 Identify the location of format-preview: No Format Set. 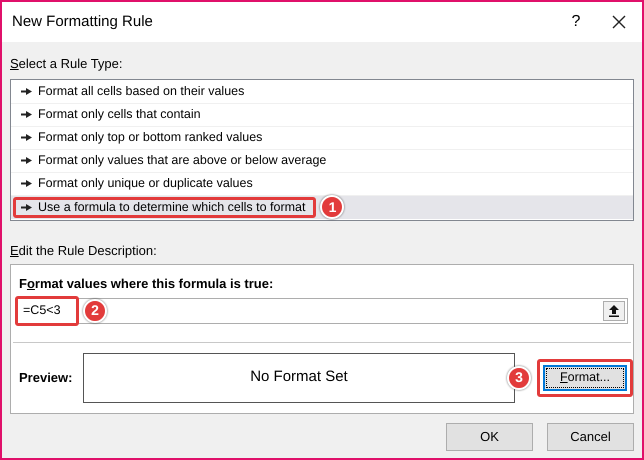
(298, 377).